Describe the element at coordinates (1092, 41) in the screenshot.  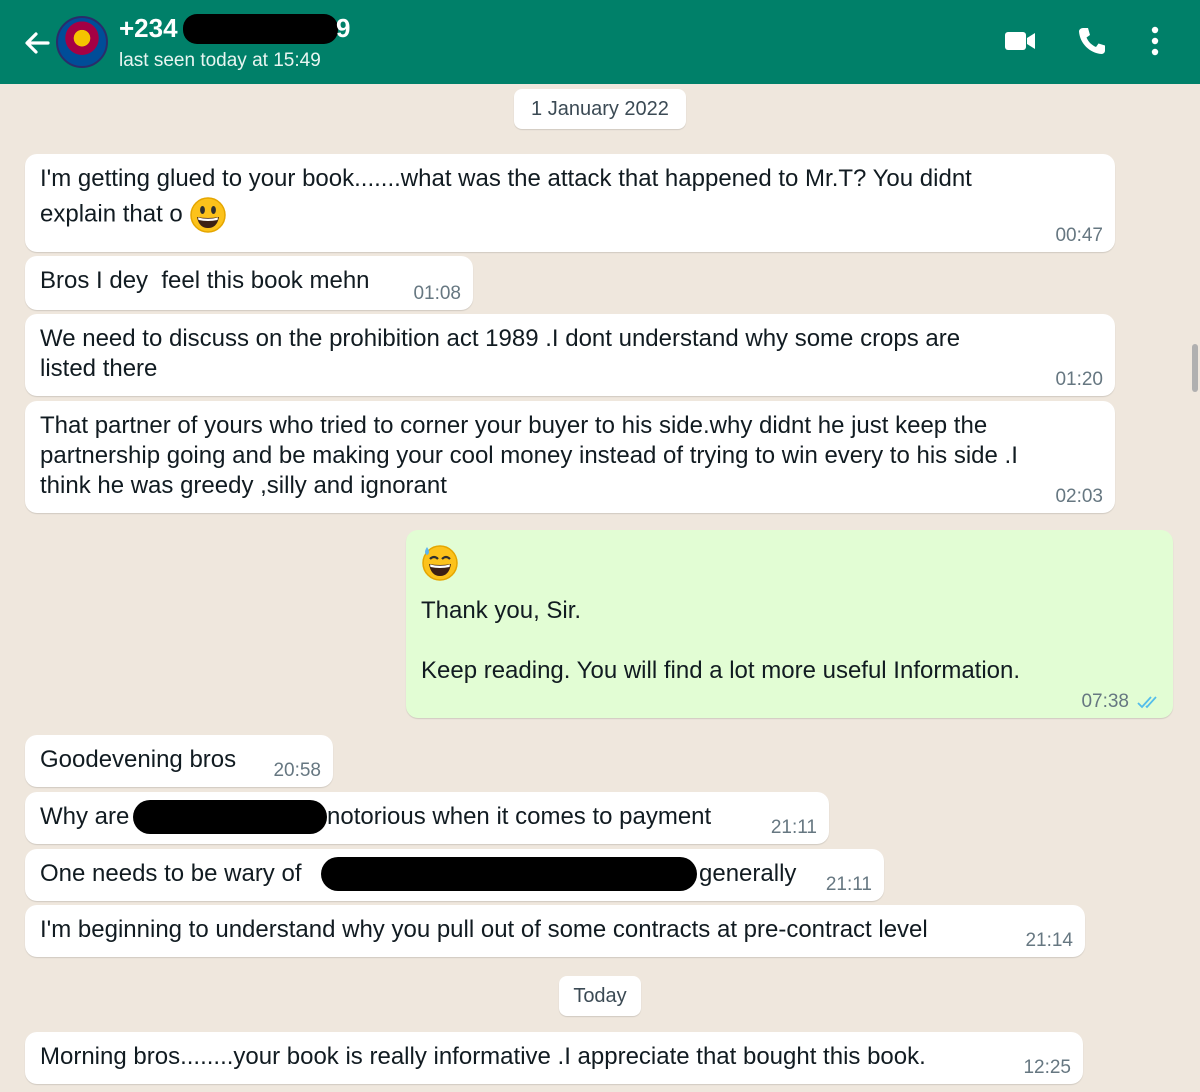
I see `voice-call-icon` at that location.